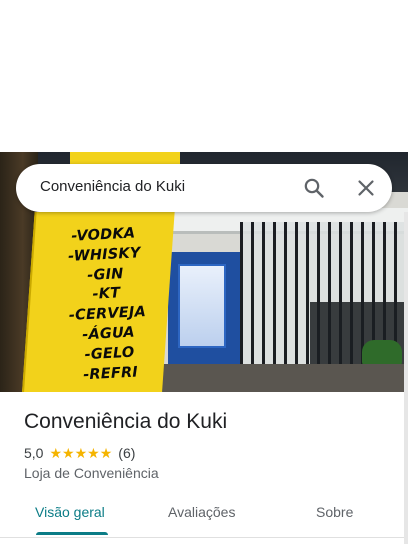 This screenshot has height=544, width=408. Describe the element at coordinates (72, 533) in the screenshot. I see `active-tab-indicator` at that location.